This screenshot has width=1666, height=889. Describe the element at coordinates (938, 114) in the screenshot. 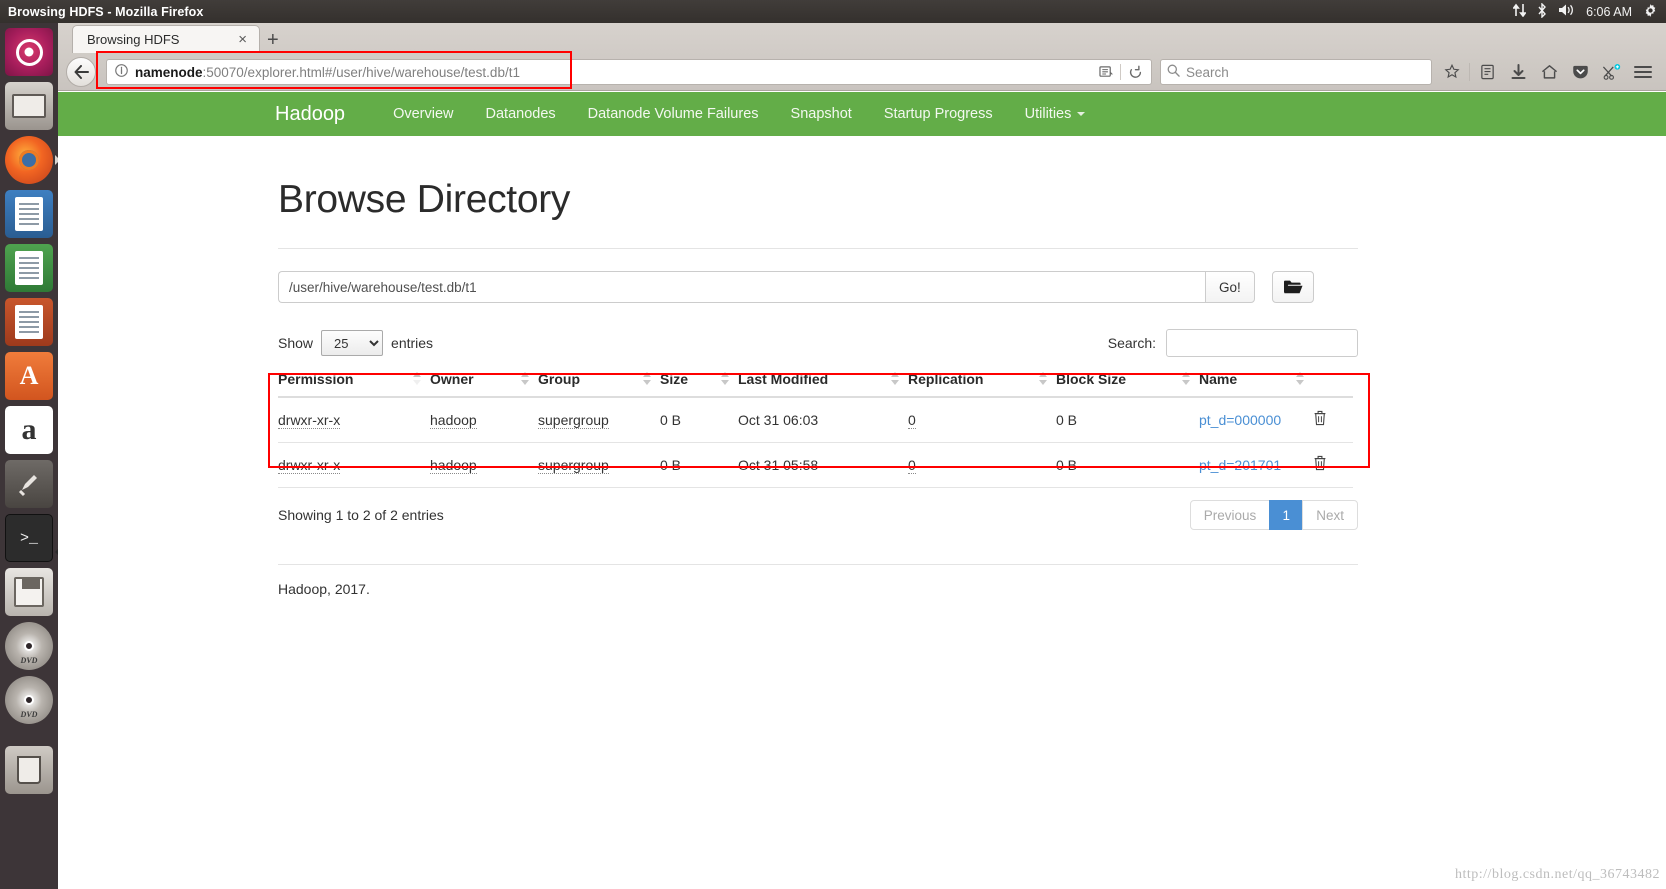

I see `nav-item-startup-progress: Startup Progress` at that location.